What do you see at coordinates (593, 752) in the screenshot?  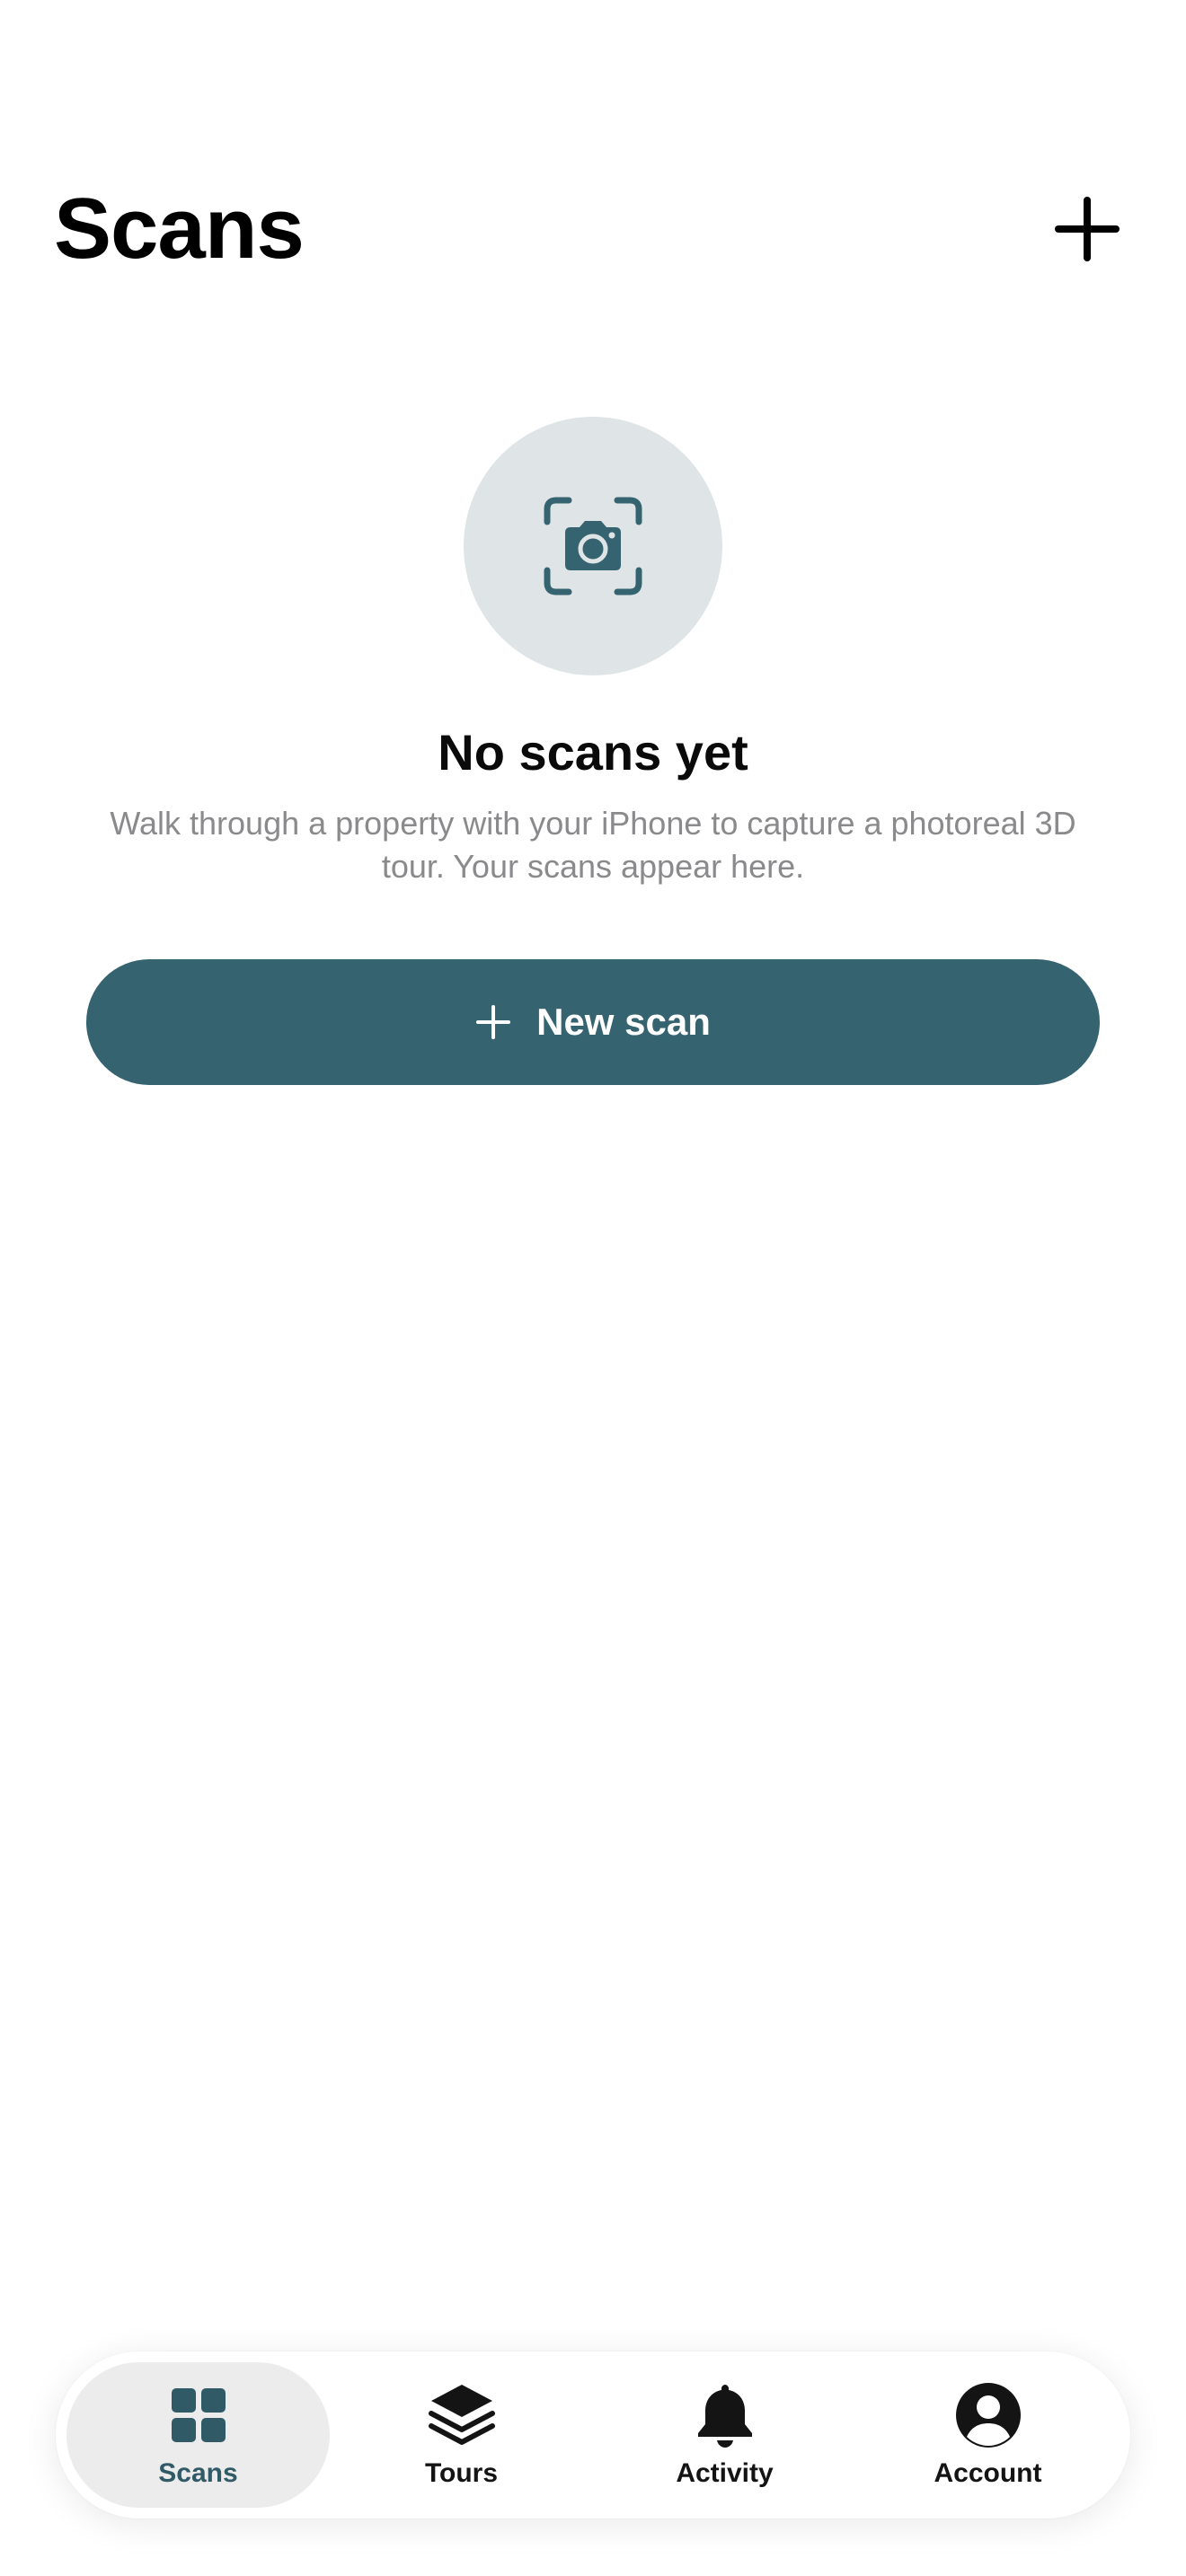 I see `empty-state-title: No scans yet` at bounding box center [593, 752].